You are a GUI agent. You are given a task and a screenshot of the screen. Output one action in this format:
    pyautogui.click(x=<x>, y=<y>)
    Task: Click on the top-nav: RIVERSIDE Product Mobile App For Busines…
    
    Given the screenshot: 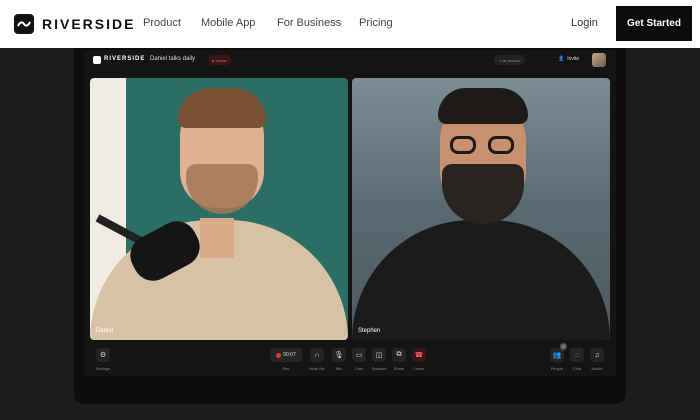 What is the action you would take?
    pyautogui.click(x=350, y=24)
    